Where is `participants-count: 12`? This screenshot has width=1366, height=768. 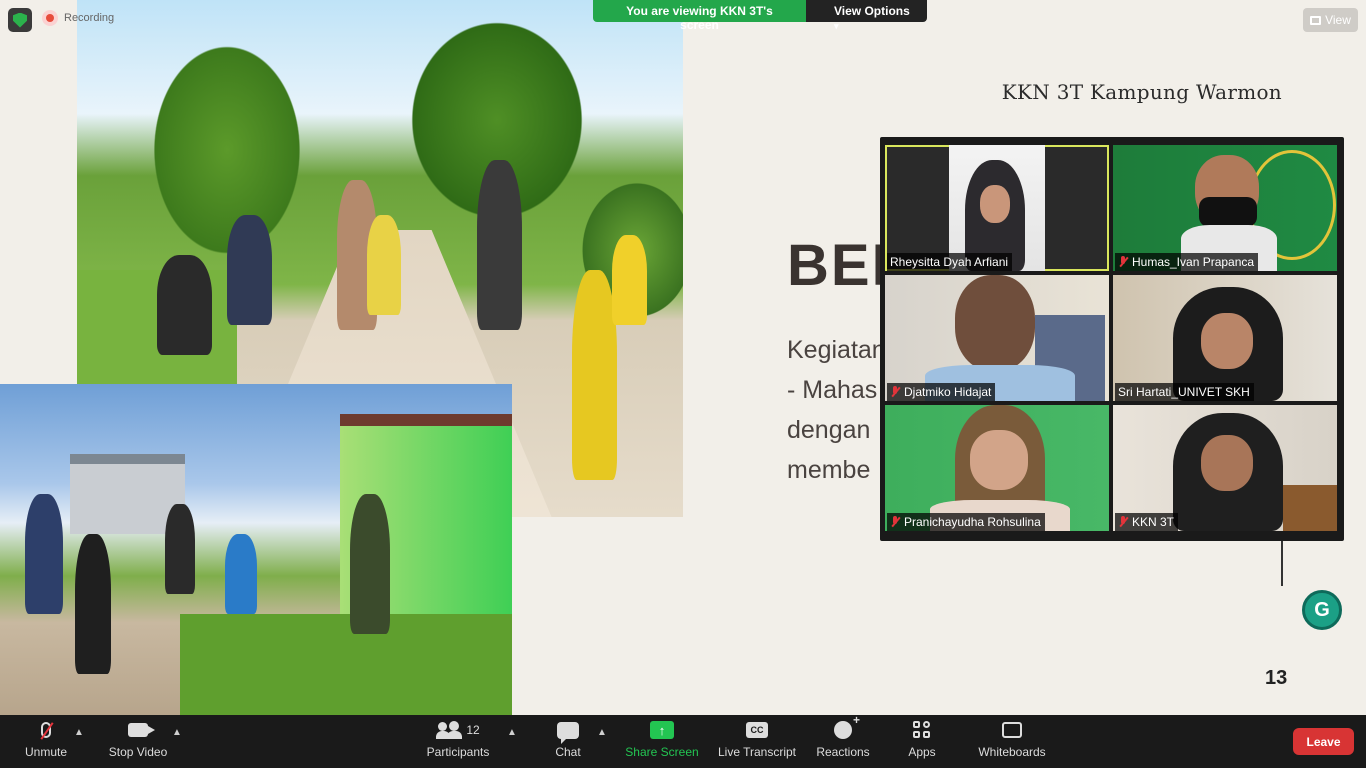 participants-count: 12 is located at coordinates (473, 730).